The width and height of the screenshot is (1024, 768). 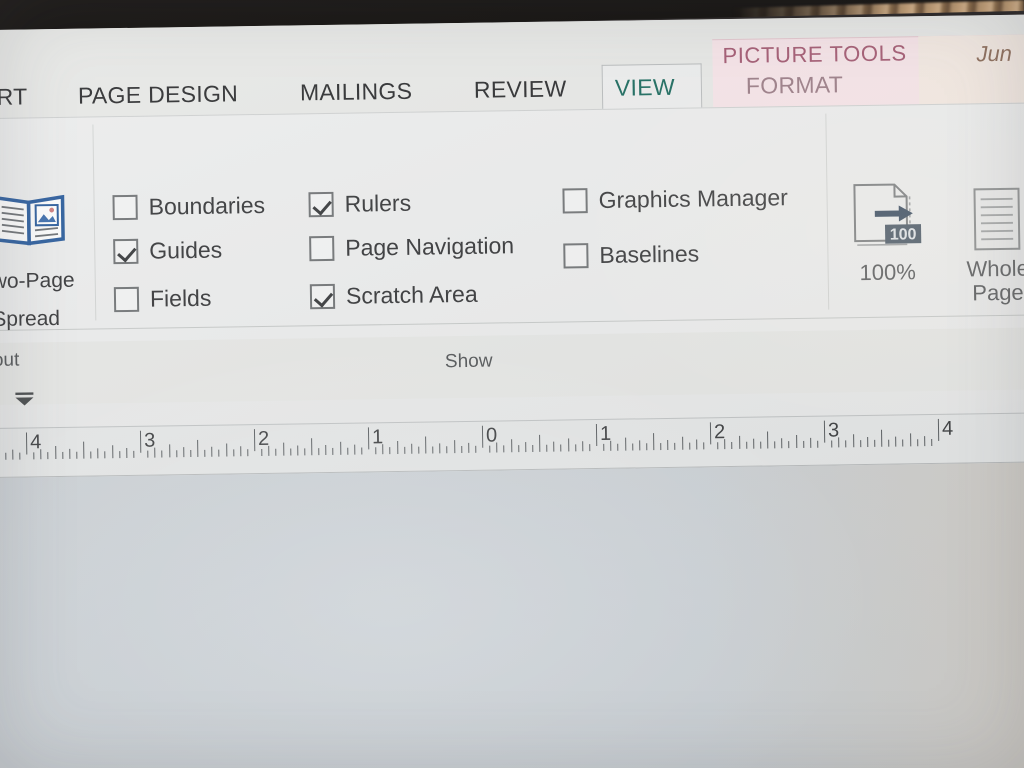 I want to click on two-page-spread-label-line2: Spread, so click(x=30, y=318).